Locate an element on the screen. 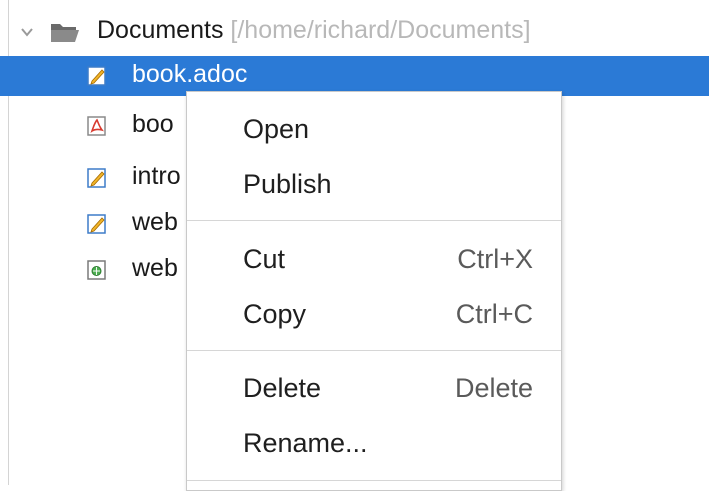 Image resolution: width=709 pixels, height=491 pixels. file-label: boo is located at coordinates (153, 124).